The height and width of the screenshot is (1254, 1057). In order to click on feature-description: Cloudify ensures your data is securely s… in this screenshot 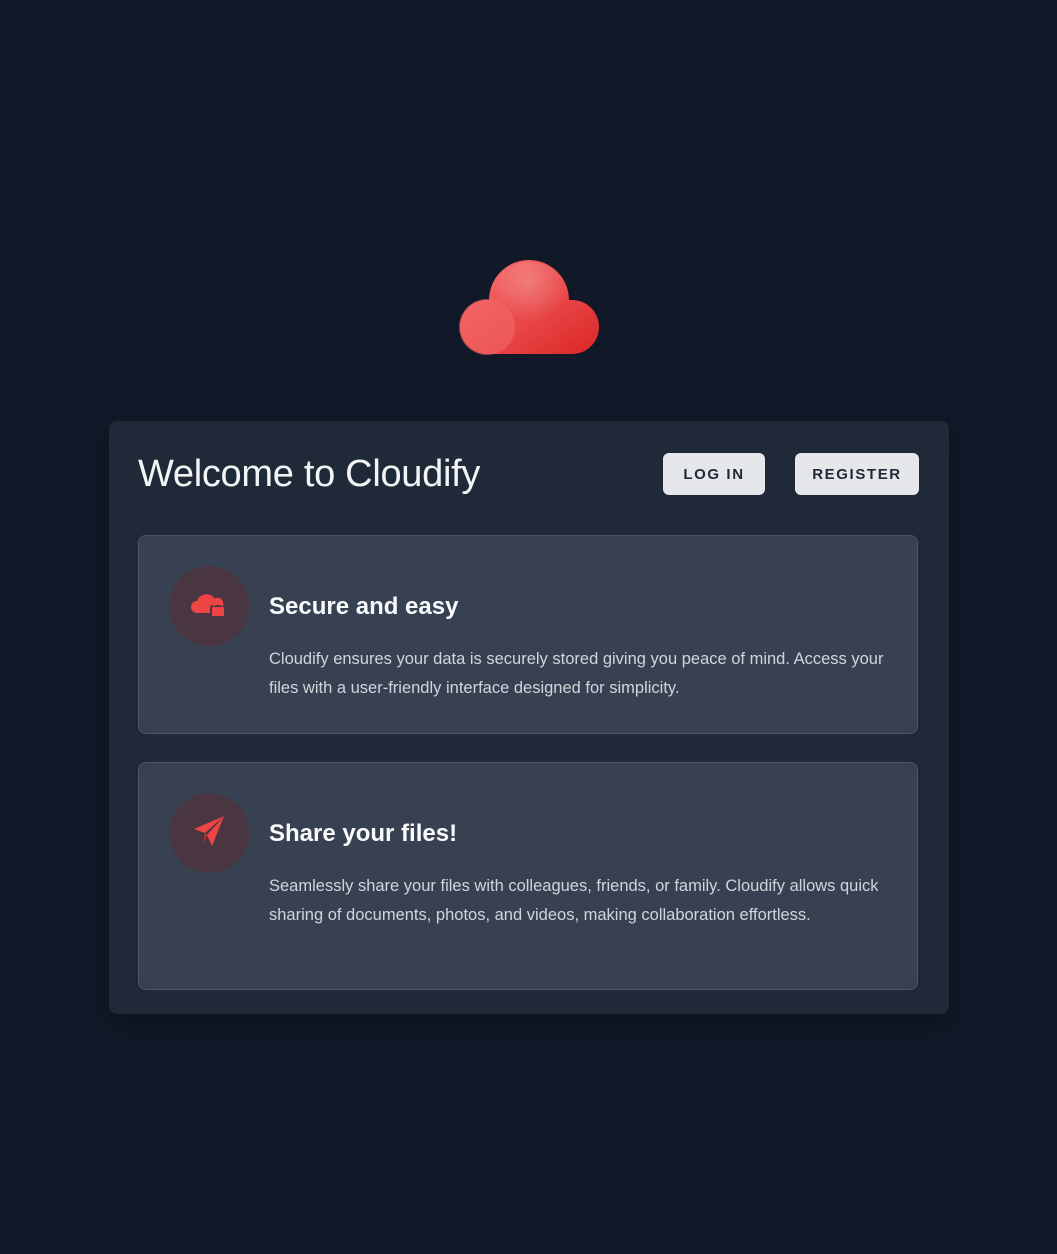, I will do `click(576, 673)`.